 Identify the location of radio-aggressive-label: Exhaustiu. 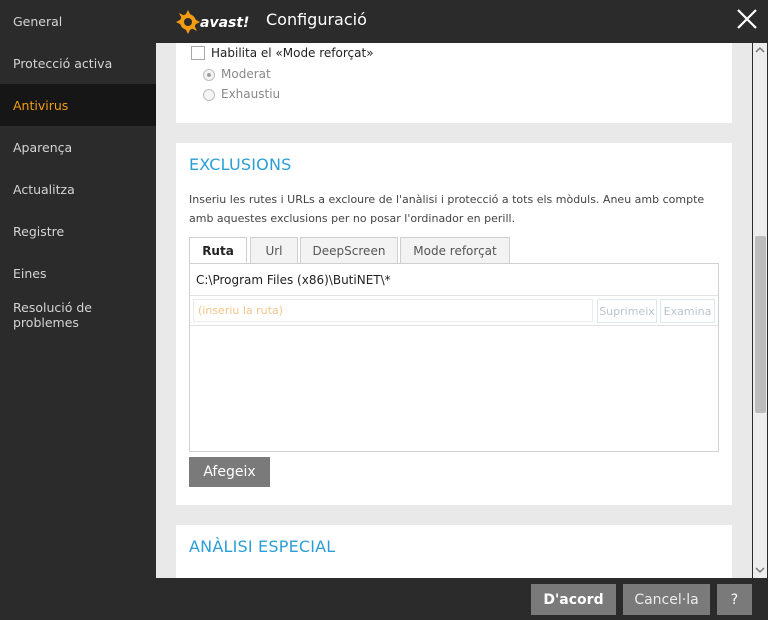
(251, 94).